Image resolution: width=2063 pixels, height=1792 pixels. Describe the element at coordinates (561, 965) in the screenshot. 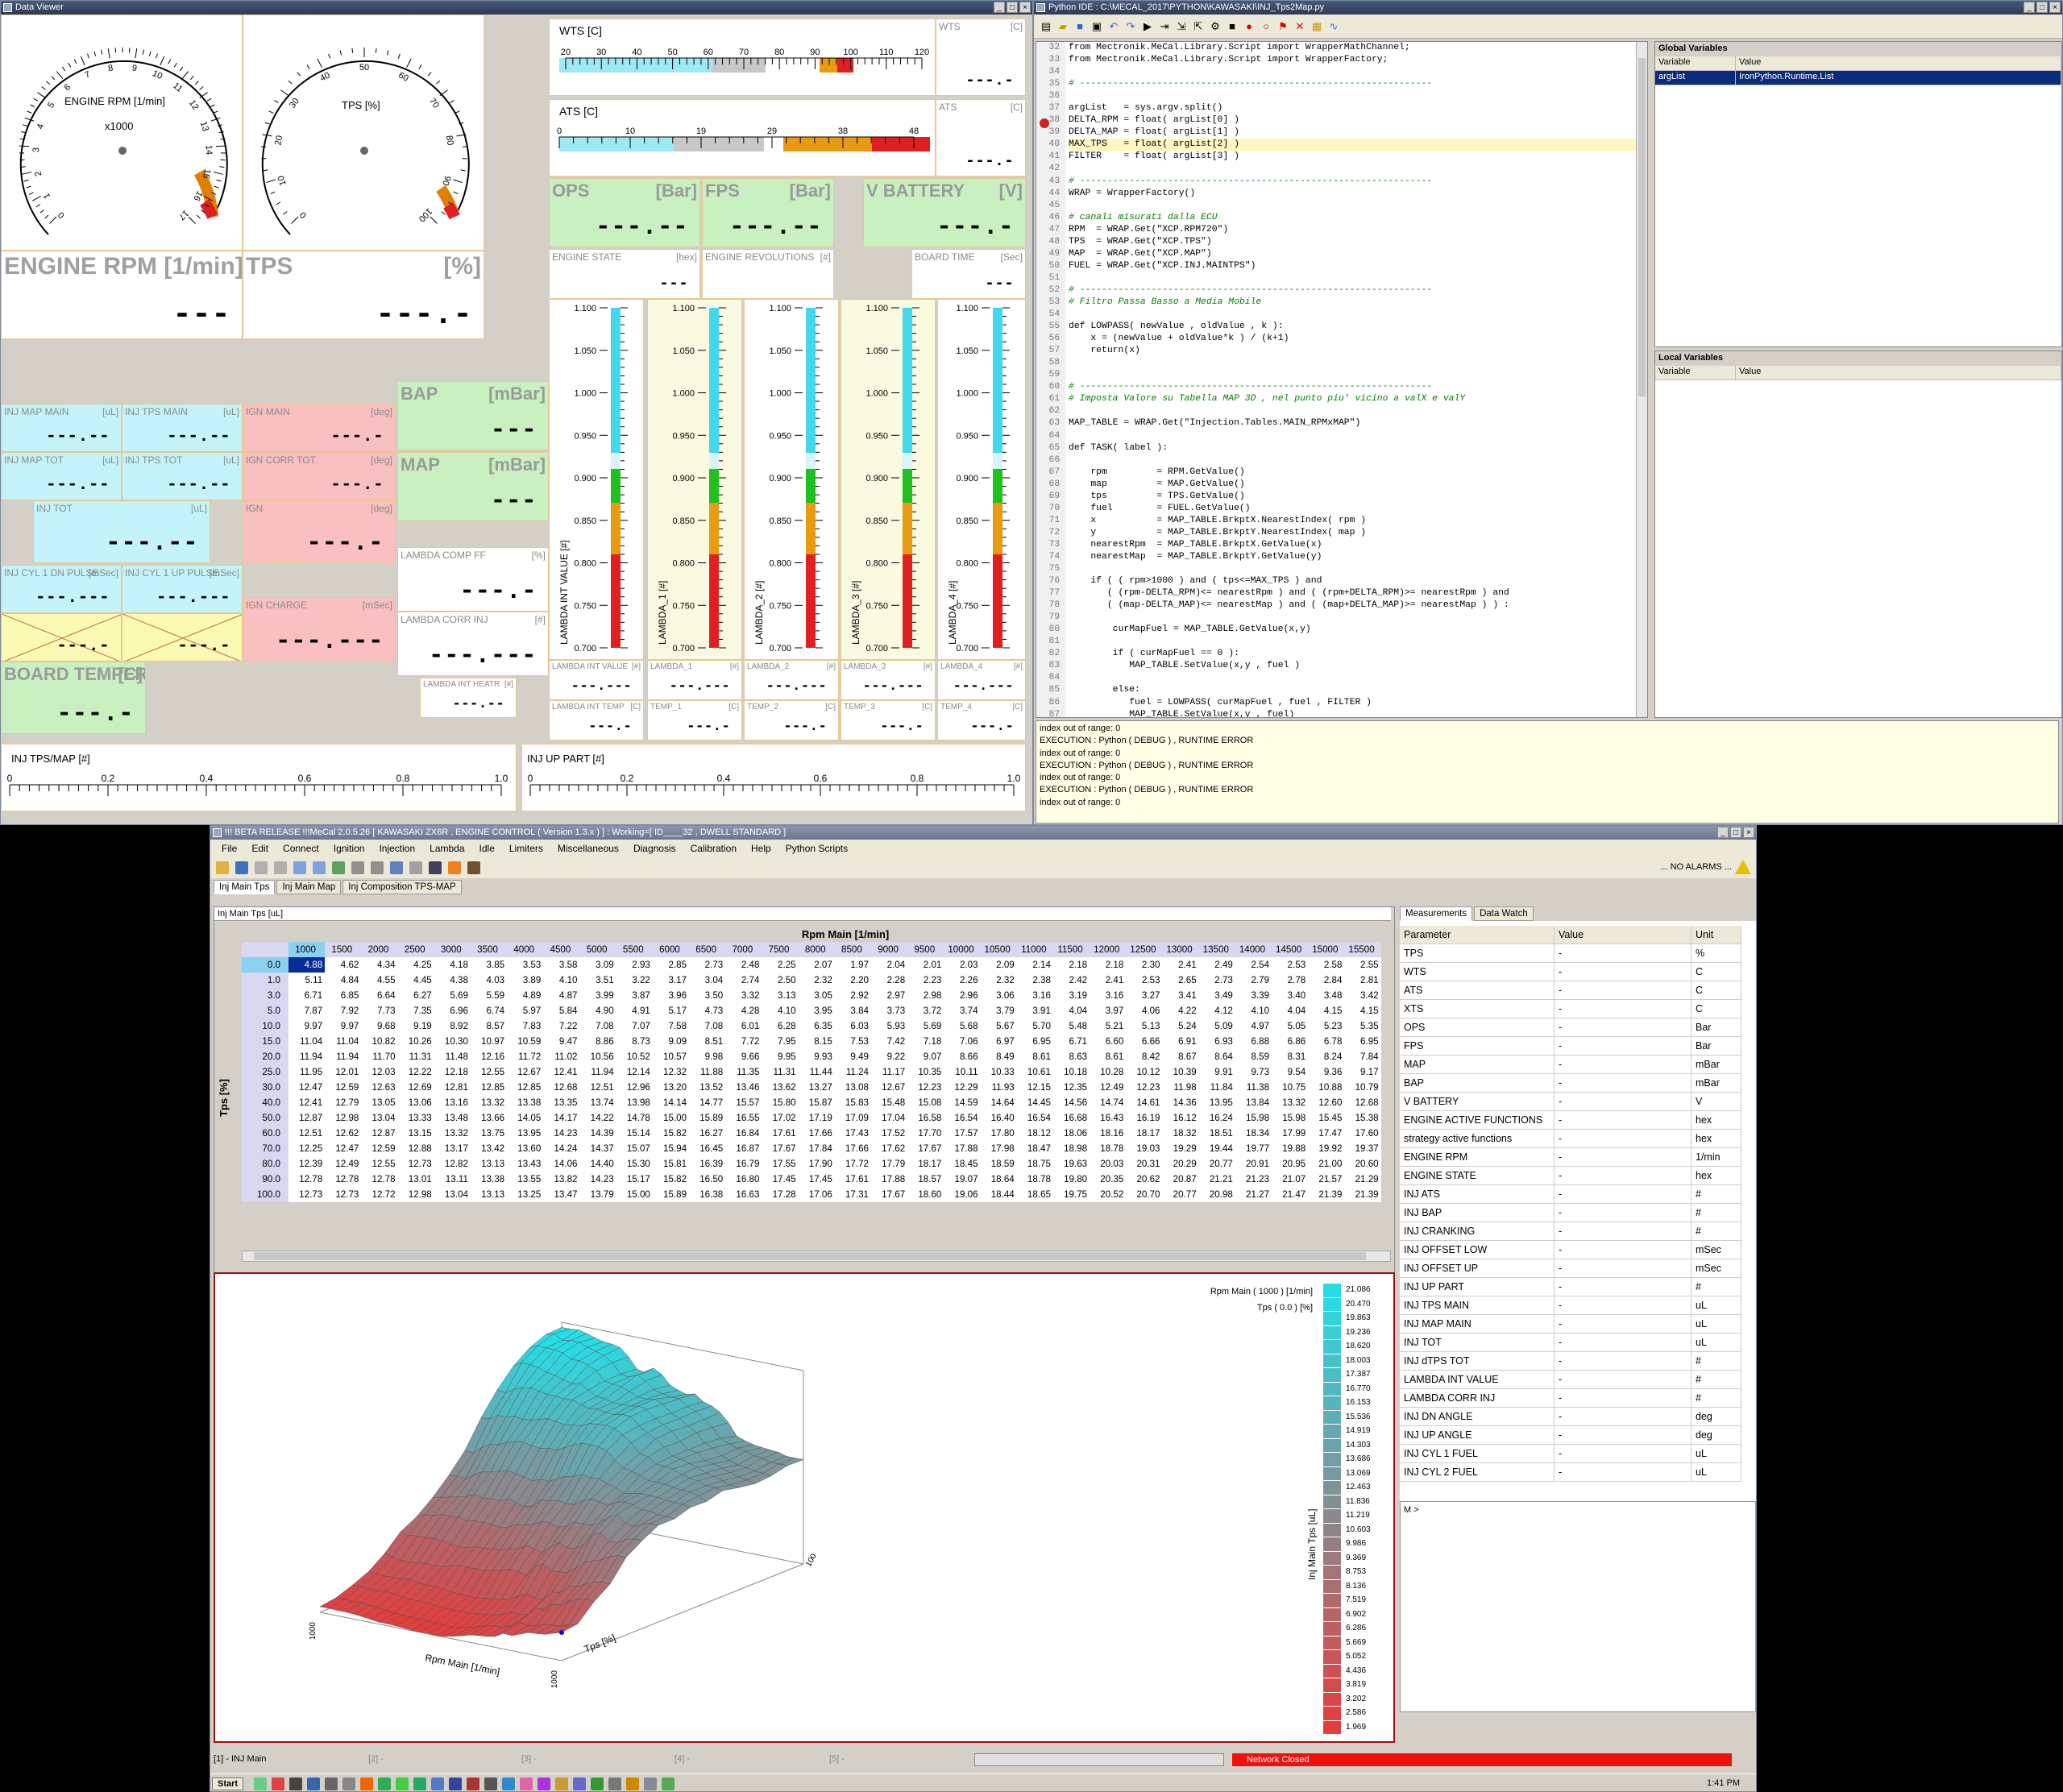

I see `table-cell: 3.58` at that location.